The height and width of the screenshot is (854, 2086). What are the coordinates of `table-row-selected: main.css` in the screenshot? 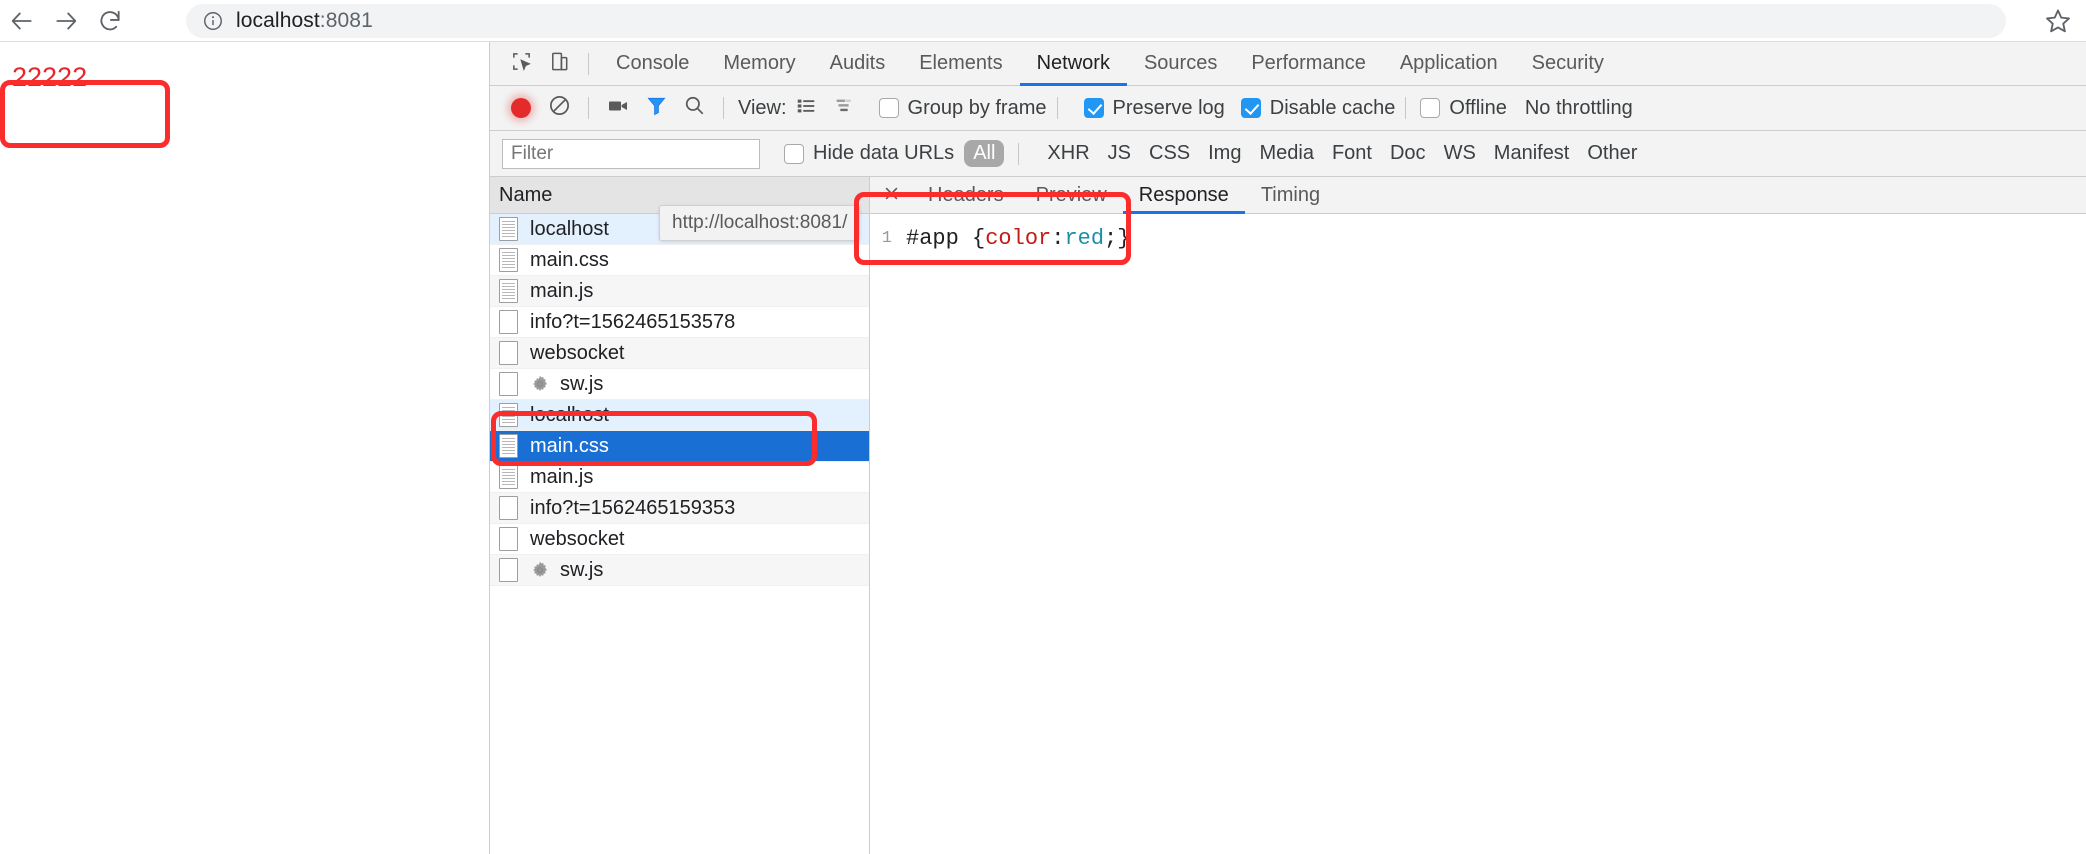 It's located at (679, 446).